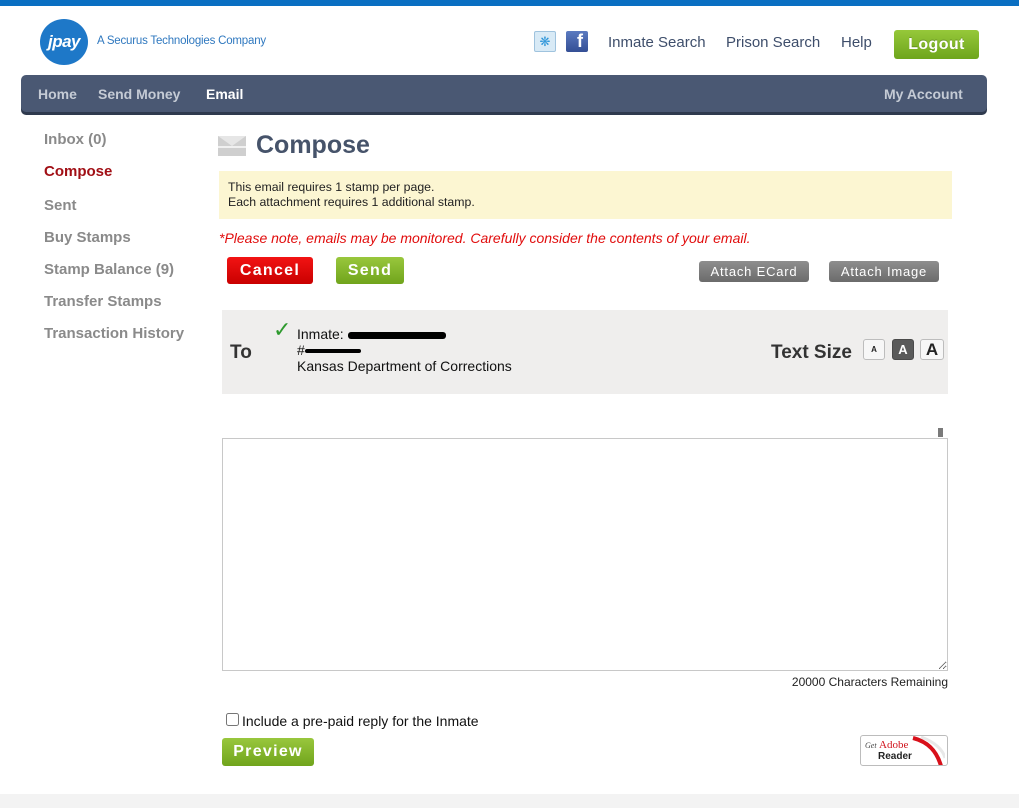 This screenshot has width=1019, height=808. I want to click on main-nav: Home Send Money Email My Account, so click(504, 93).